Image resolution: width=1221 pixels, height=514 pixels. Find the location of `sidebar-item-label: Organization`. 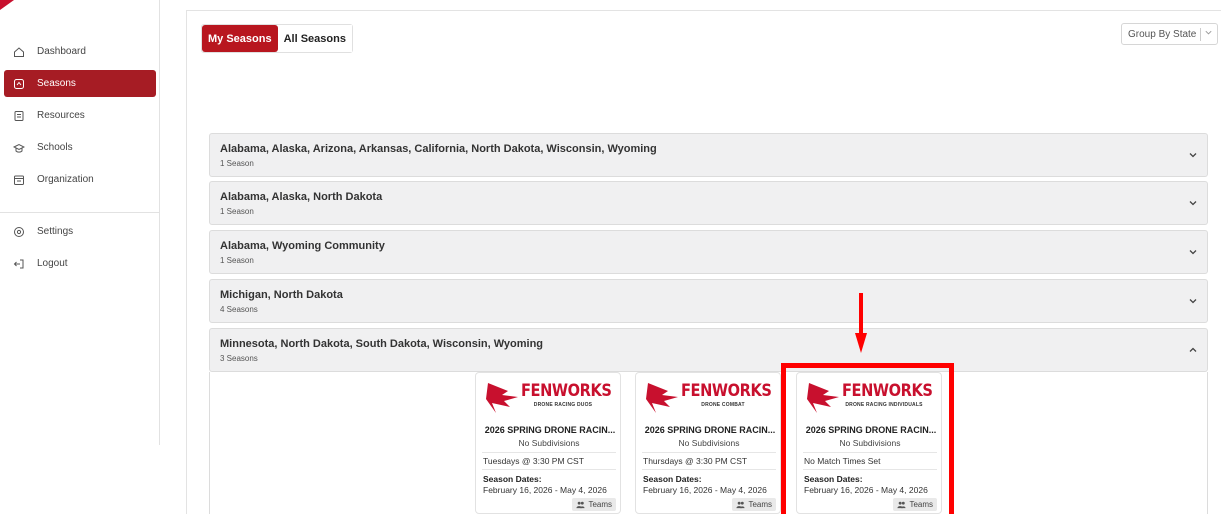

sidebar-item-label: Organization is located at coordinates (65, 179).